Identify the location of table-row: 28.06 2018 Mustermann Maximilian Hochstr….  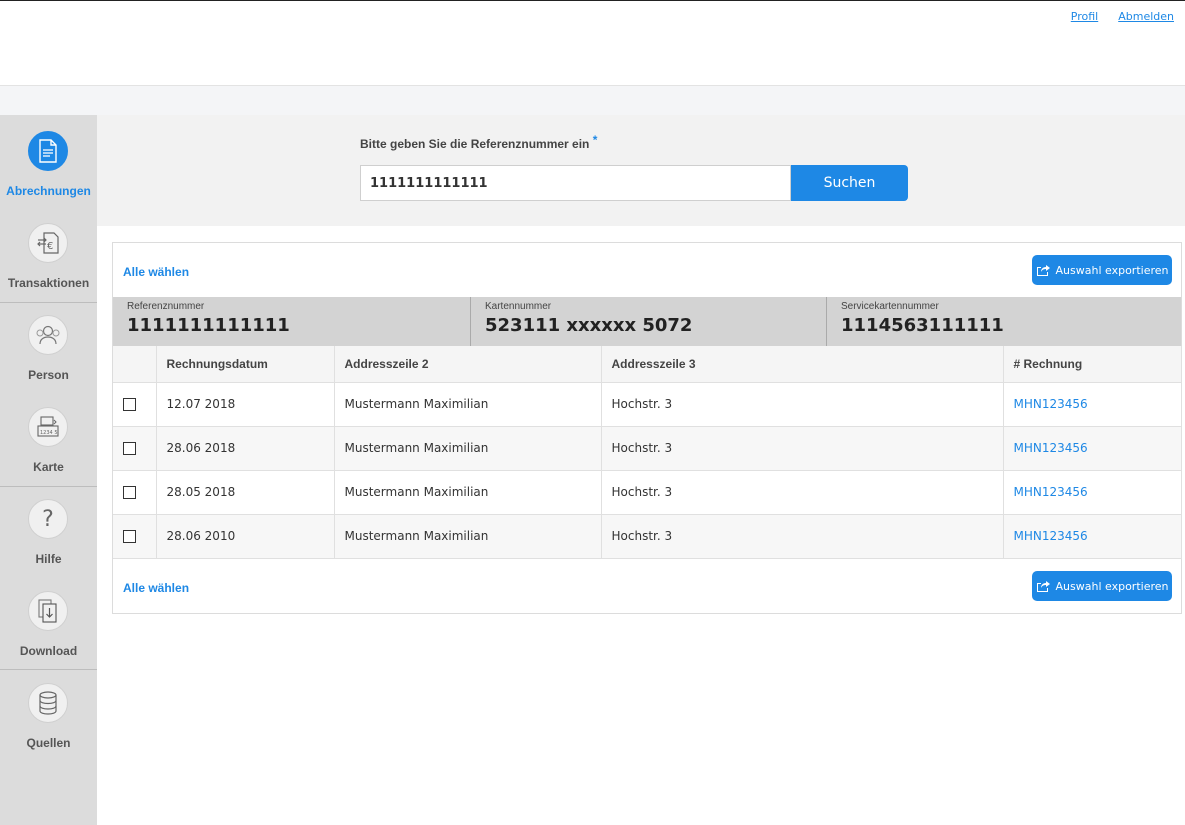
(647, 448).